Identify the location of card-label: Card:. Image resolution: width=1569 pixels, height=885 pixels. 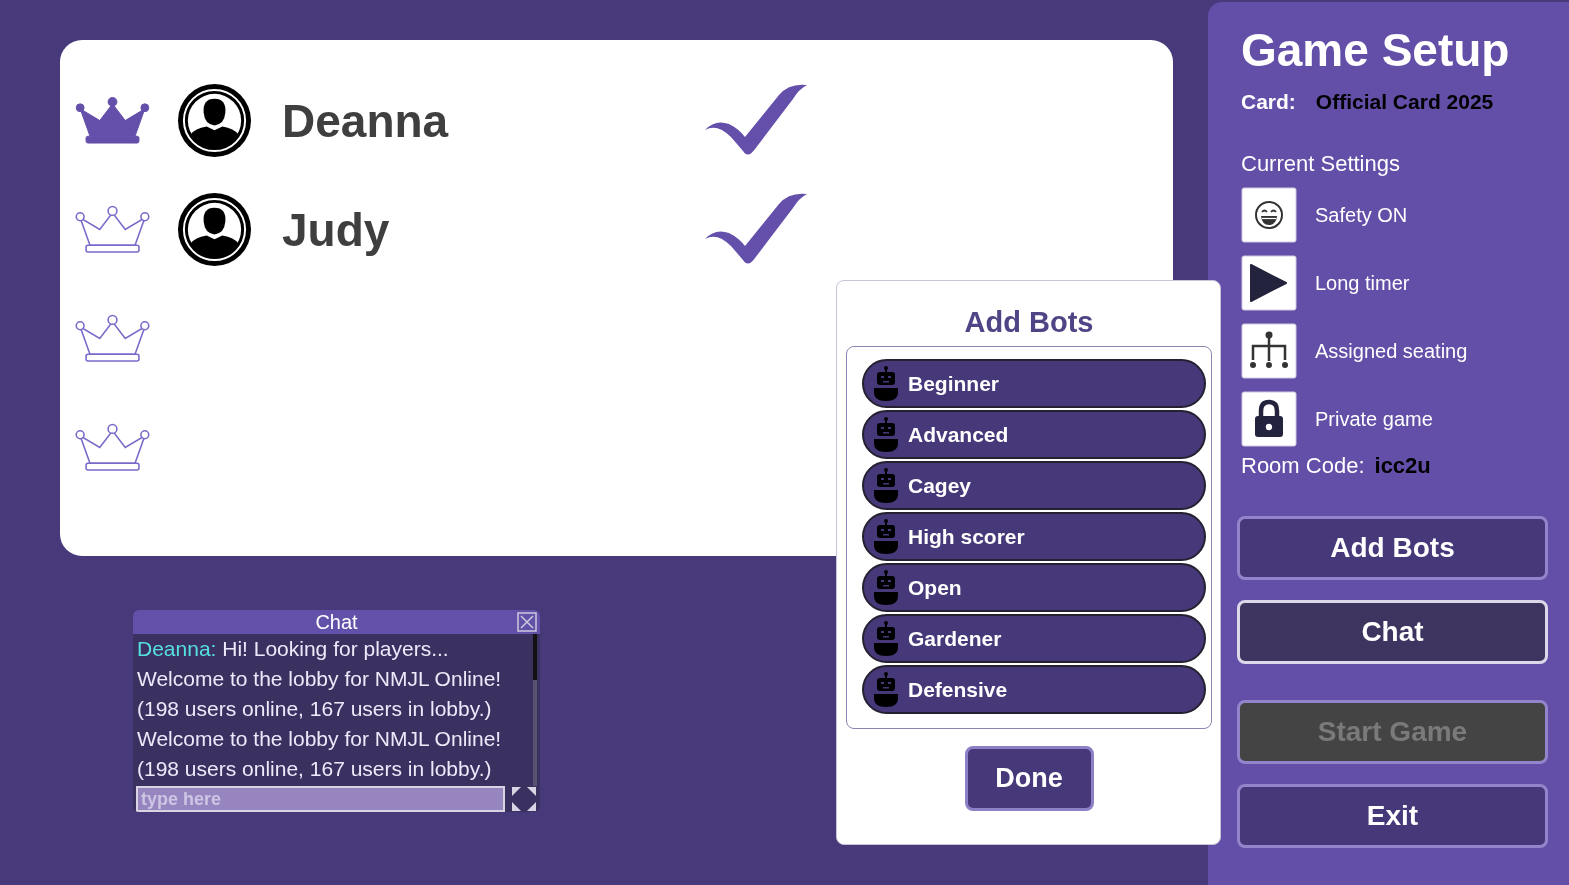
(1268, 102).